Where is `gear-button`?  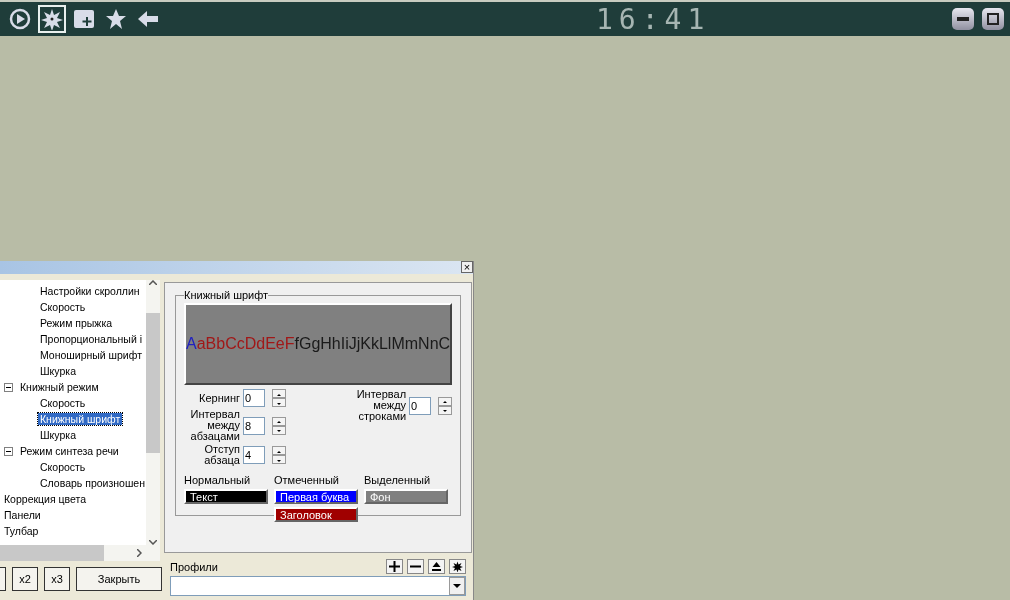
gear-button is located at coordinates (458, 566).